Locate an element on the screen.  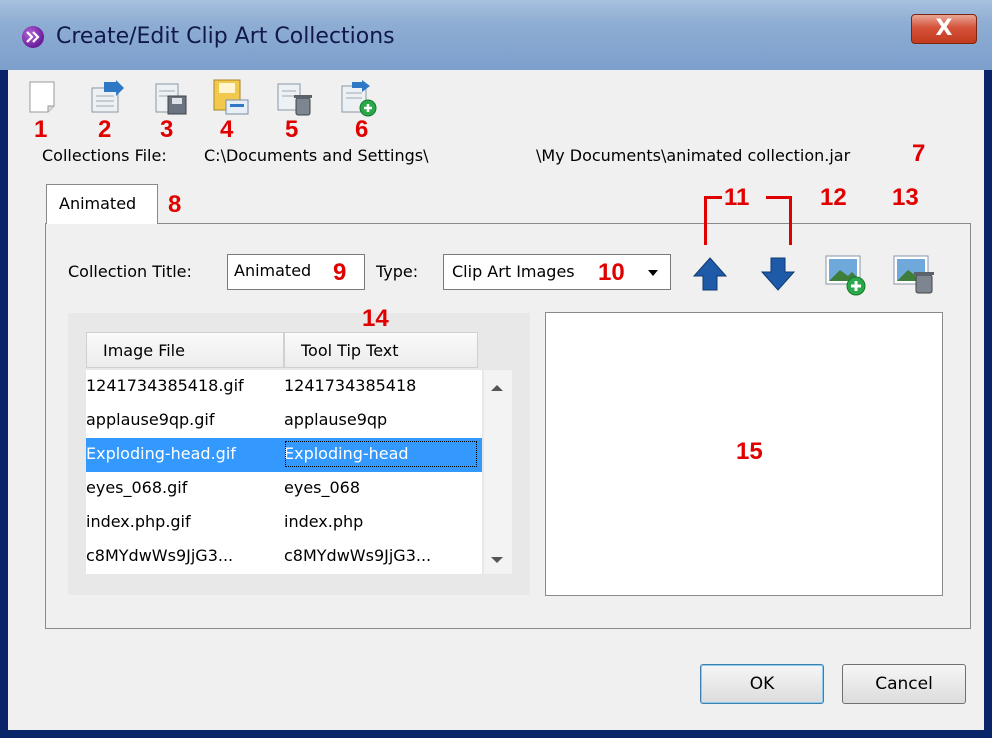
add-collection-icon is located at coordinates (358, 98).